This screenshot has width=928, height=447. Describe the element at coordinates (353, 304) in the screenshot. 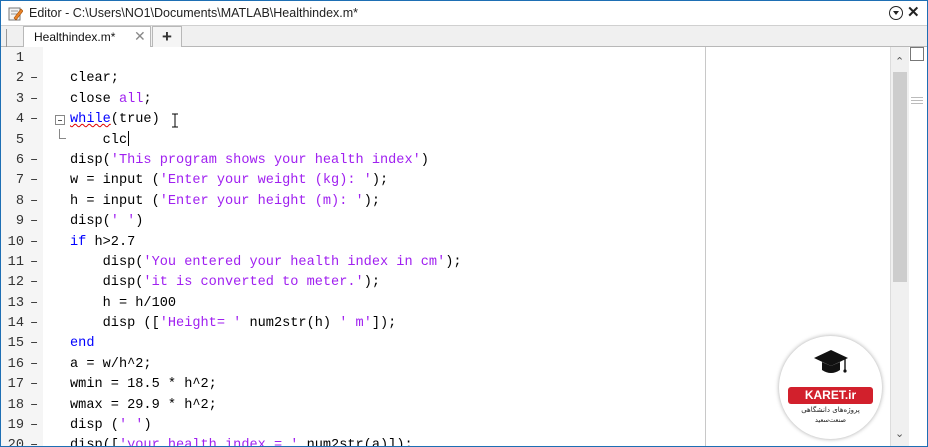

I see `code-line: 13– h = h/100` at that location.